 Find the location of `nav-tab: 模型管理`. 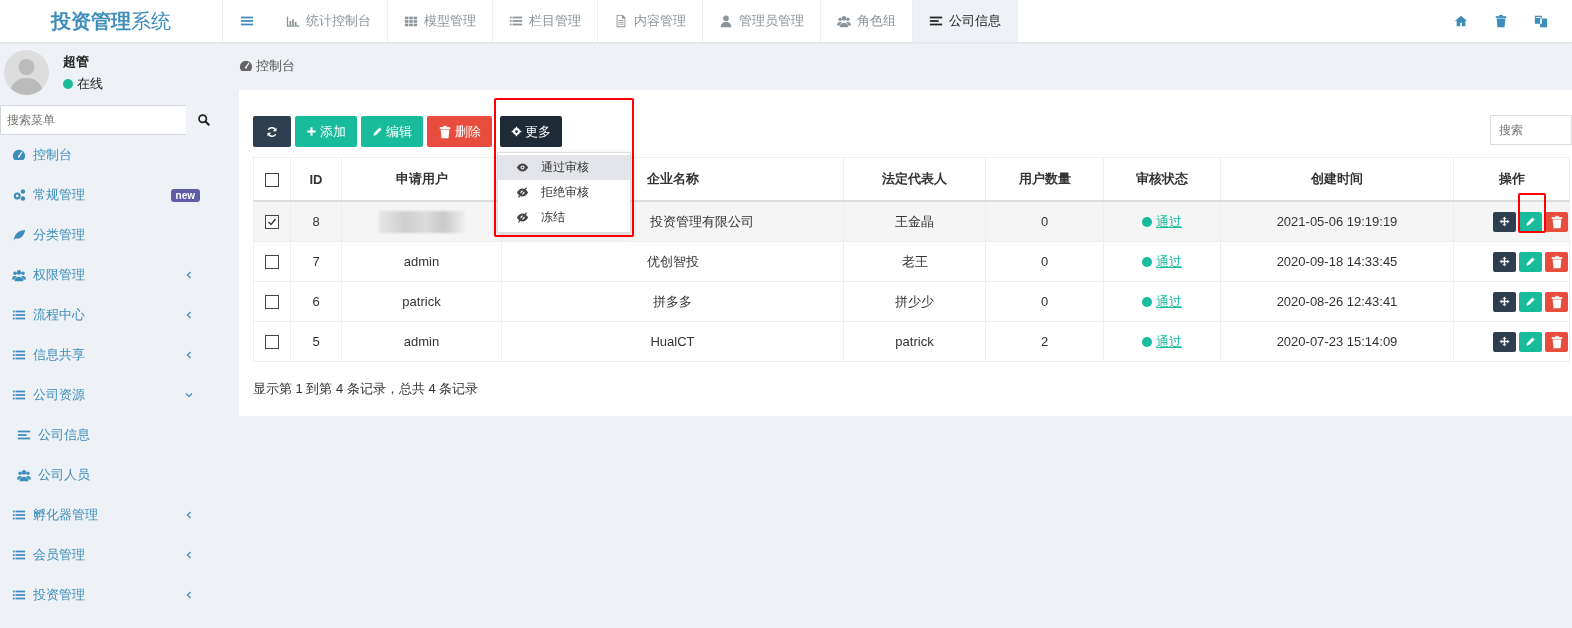

nav-tab: 模型管理 is located at coordinates (440, 21).